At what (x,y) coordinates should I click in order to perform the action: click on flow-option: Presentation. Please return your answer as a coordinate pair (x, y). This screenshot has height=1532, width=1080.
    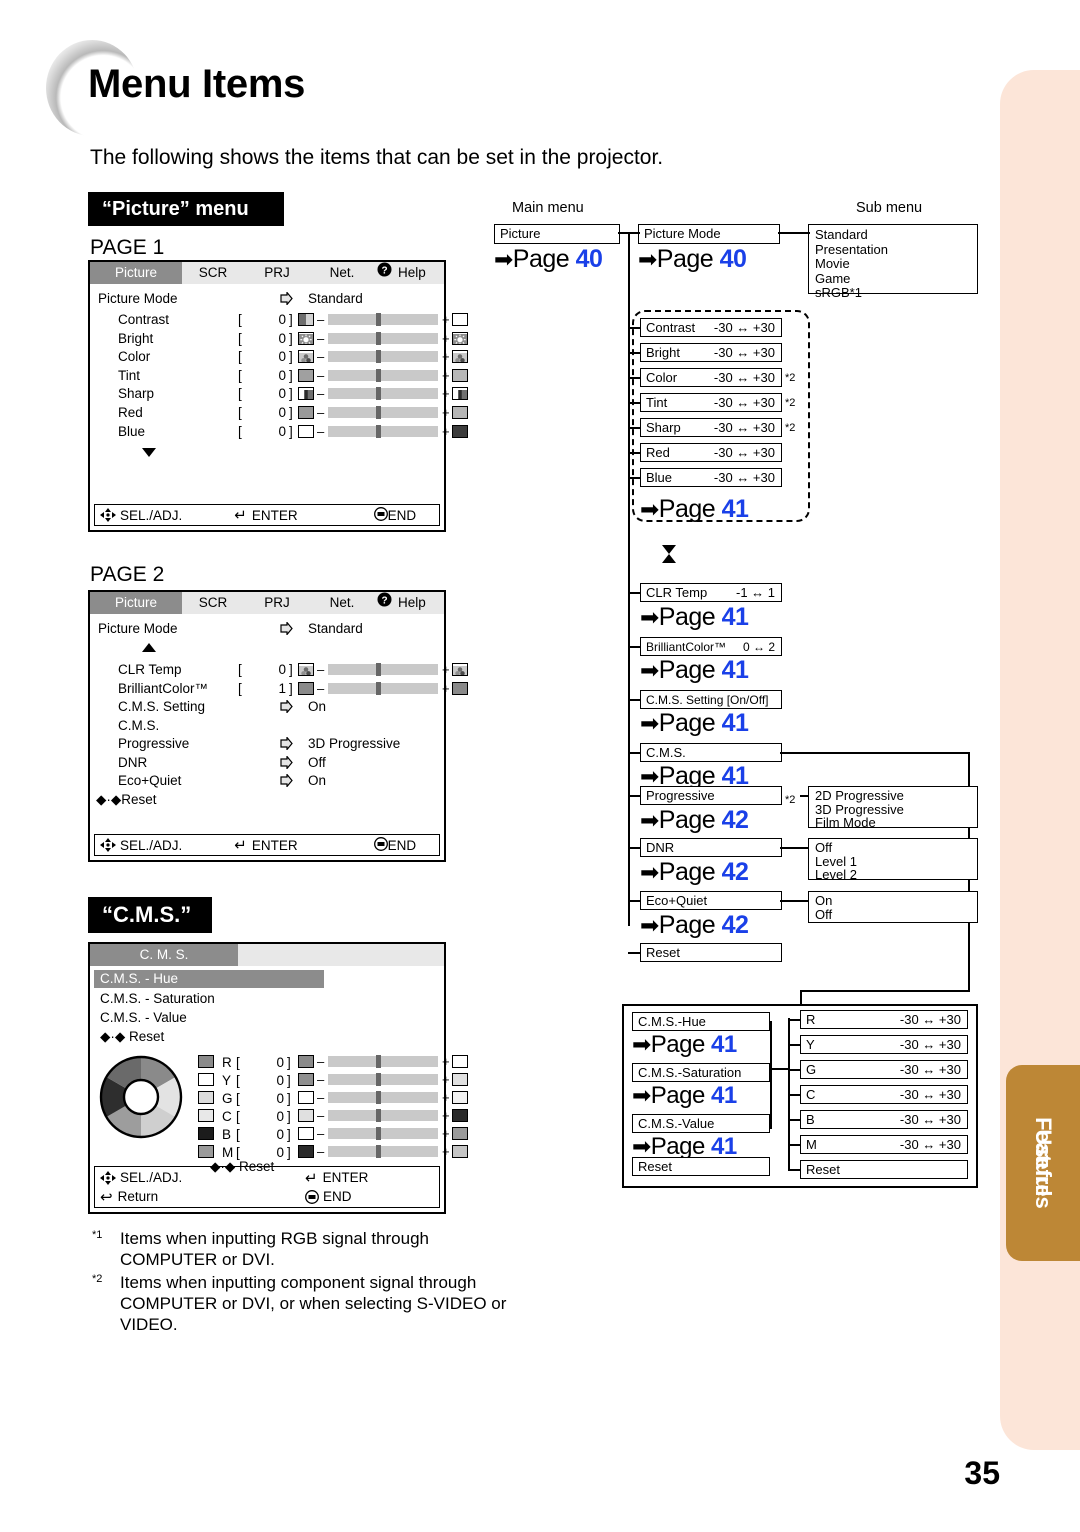
    Looking at the image, I should click on (851, 249).